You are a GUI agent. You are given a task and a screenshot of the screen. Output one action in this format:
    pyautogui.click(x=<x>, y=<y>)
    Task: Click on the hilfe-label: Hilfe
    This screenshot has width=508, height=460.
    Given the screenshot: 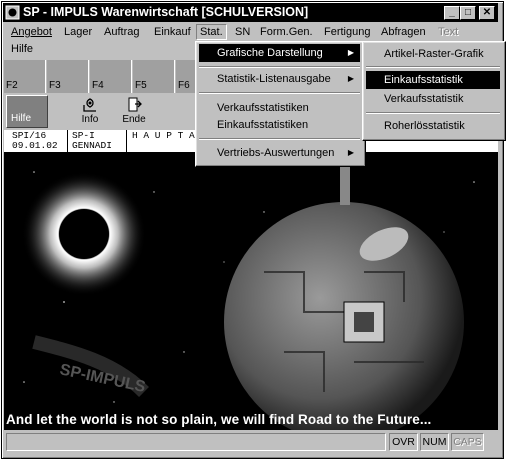 What is the action you would take?
    pyautogui.click(x=21, y=118)
    